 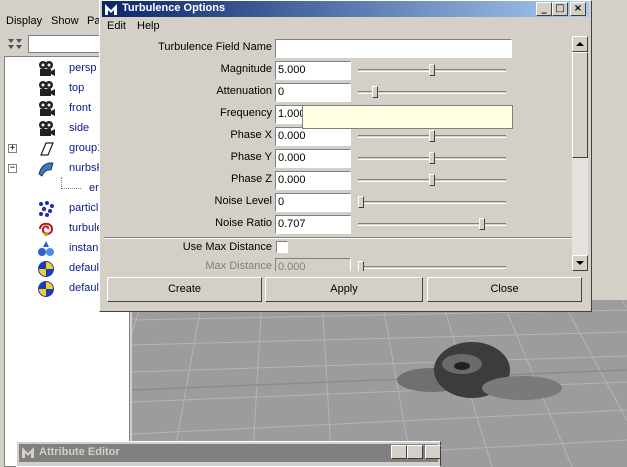 I want to click on row-phase-y: Phase Y 0.000, so click(x=337, y=158).